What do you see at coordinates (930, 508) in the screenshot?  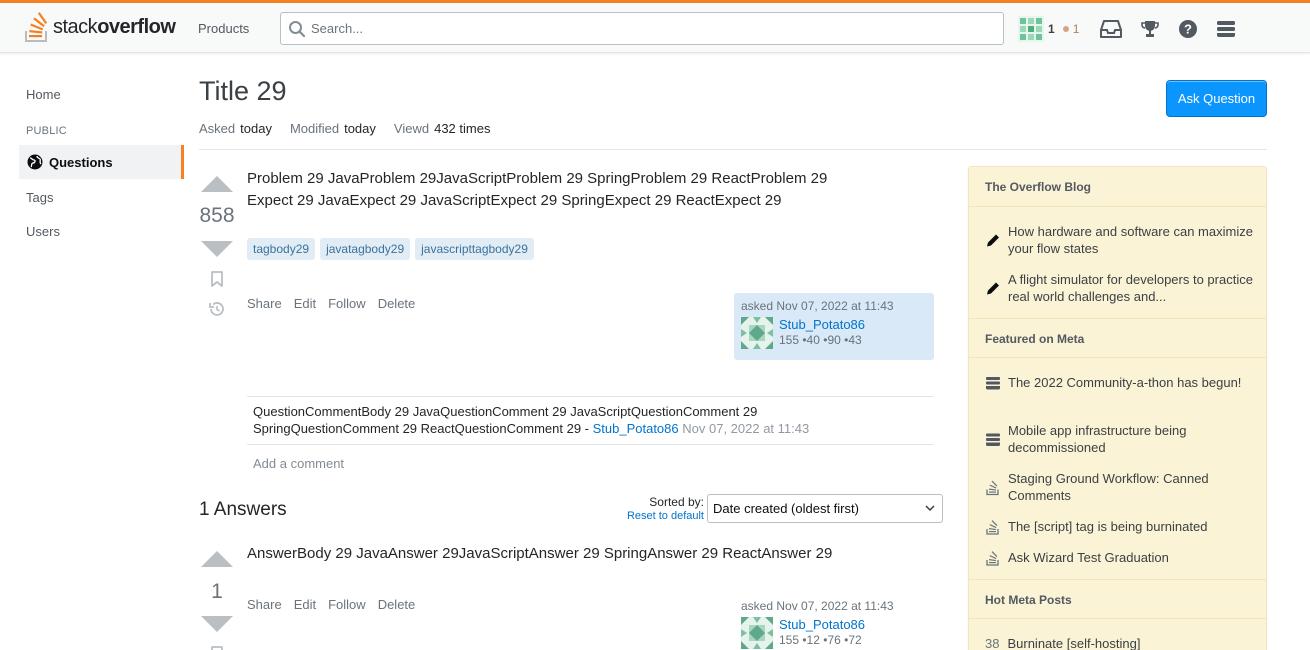 I see `chevron-down-icon` at bounding box center [930, 508].